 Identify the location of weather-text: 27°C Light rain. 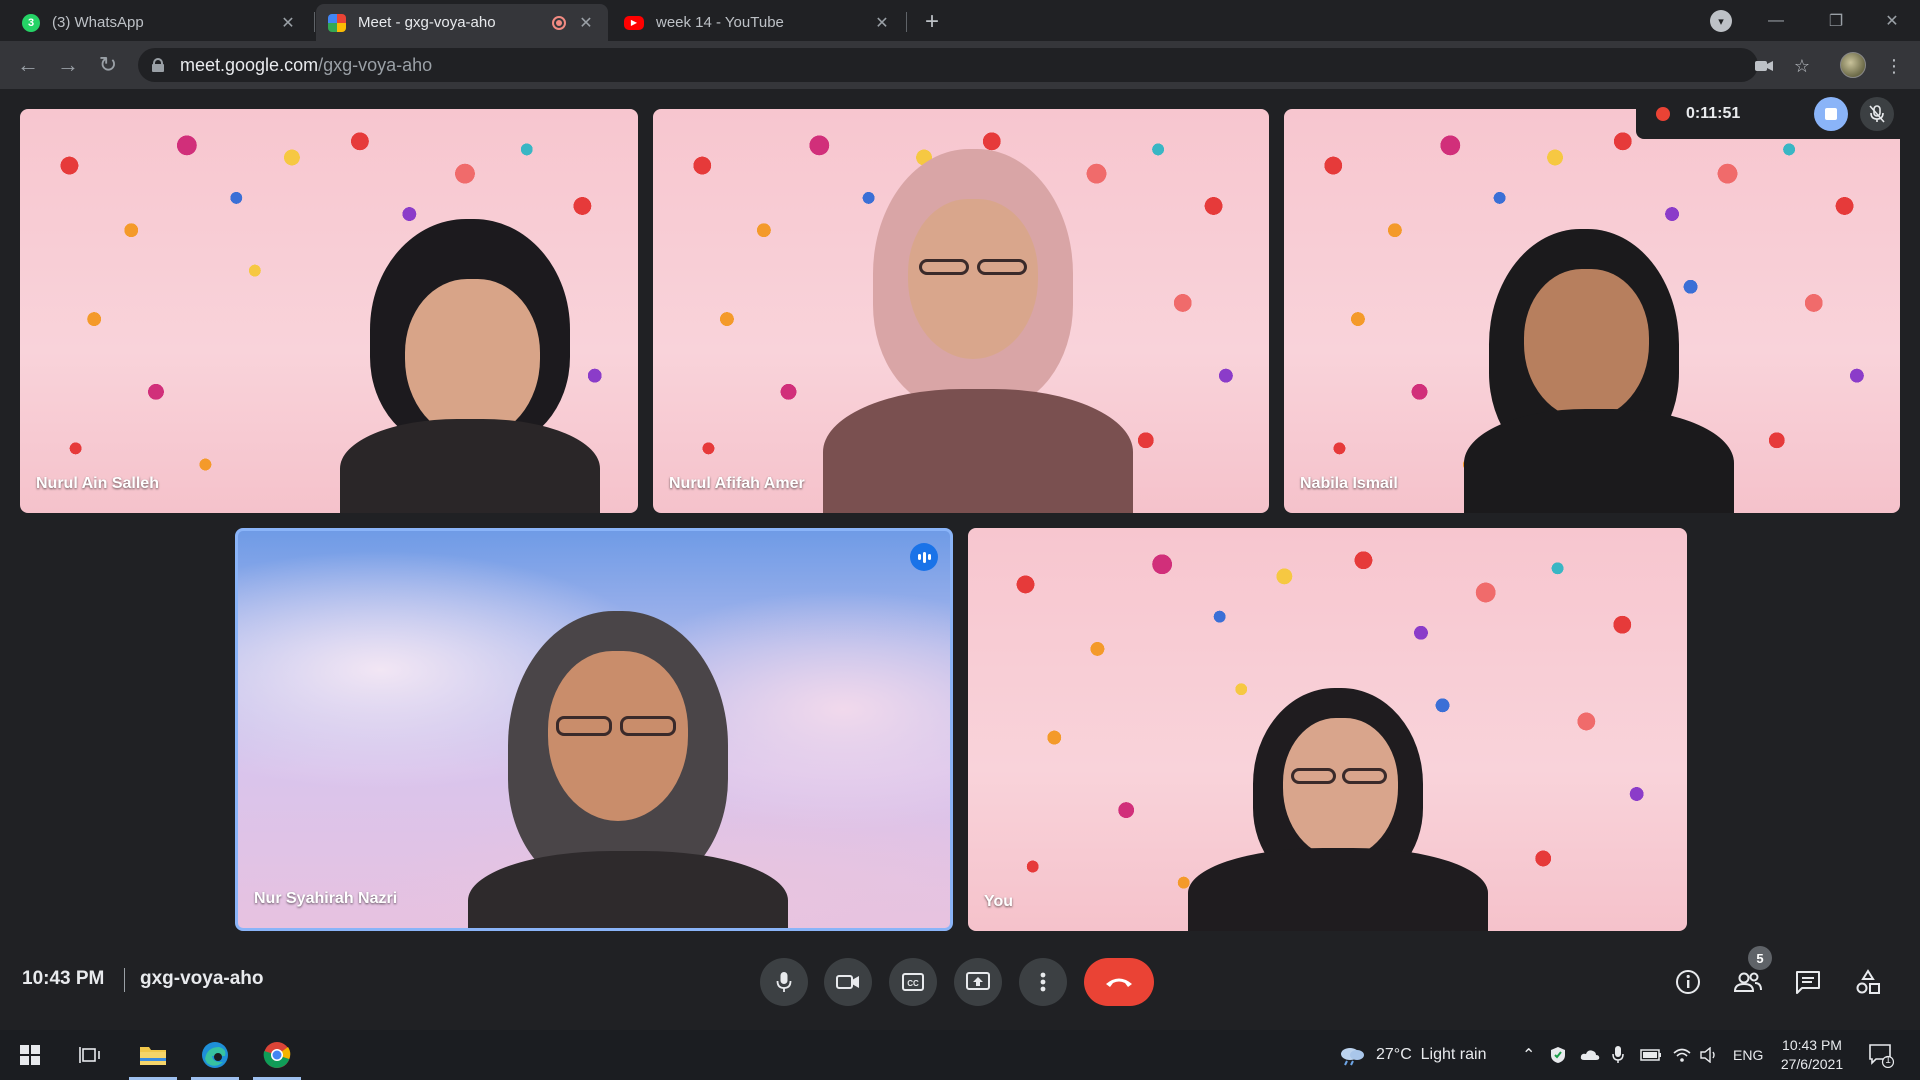
(1431, 1054).